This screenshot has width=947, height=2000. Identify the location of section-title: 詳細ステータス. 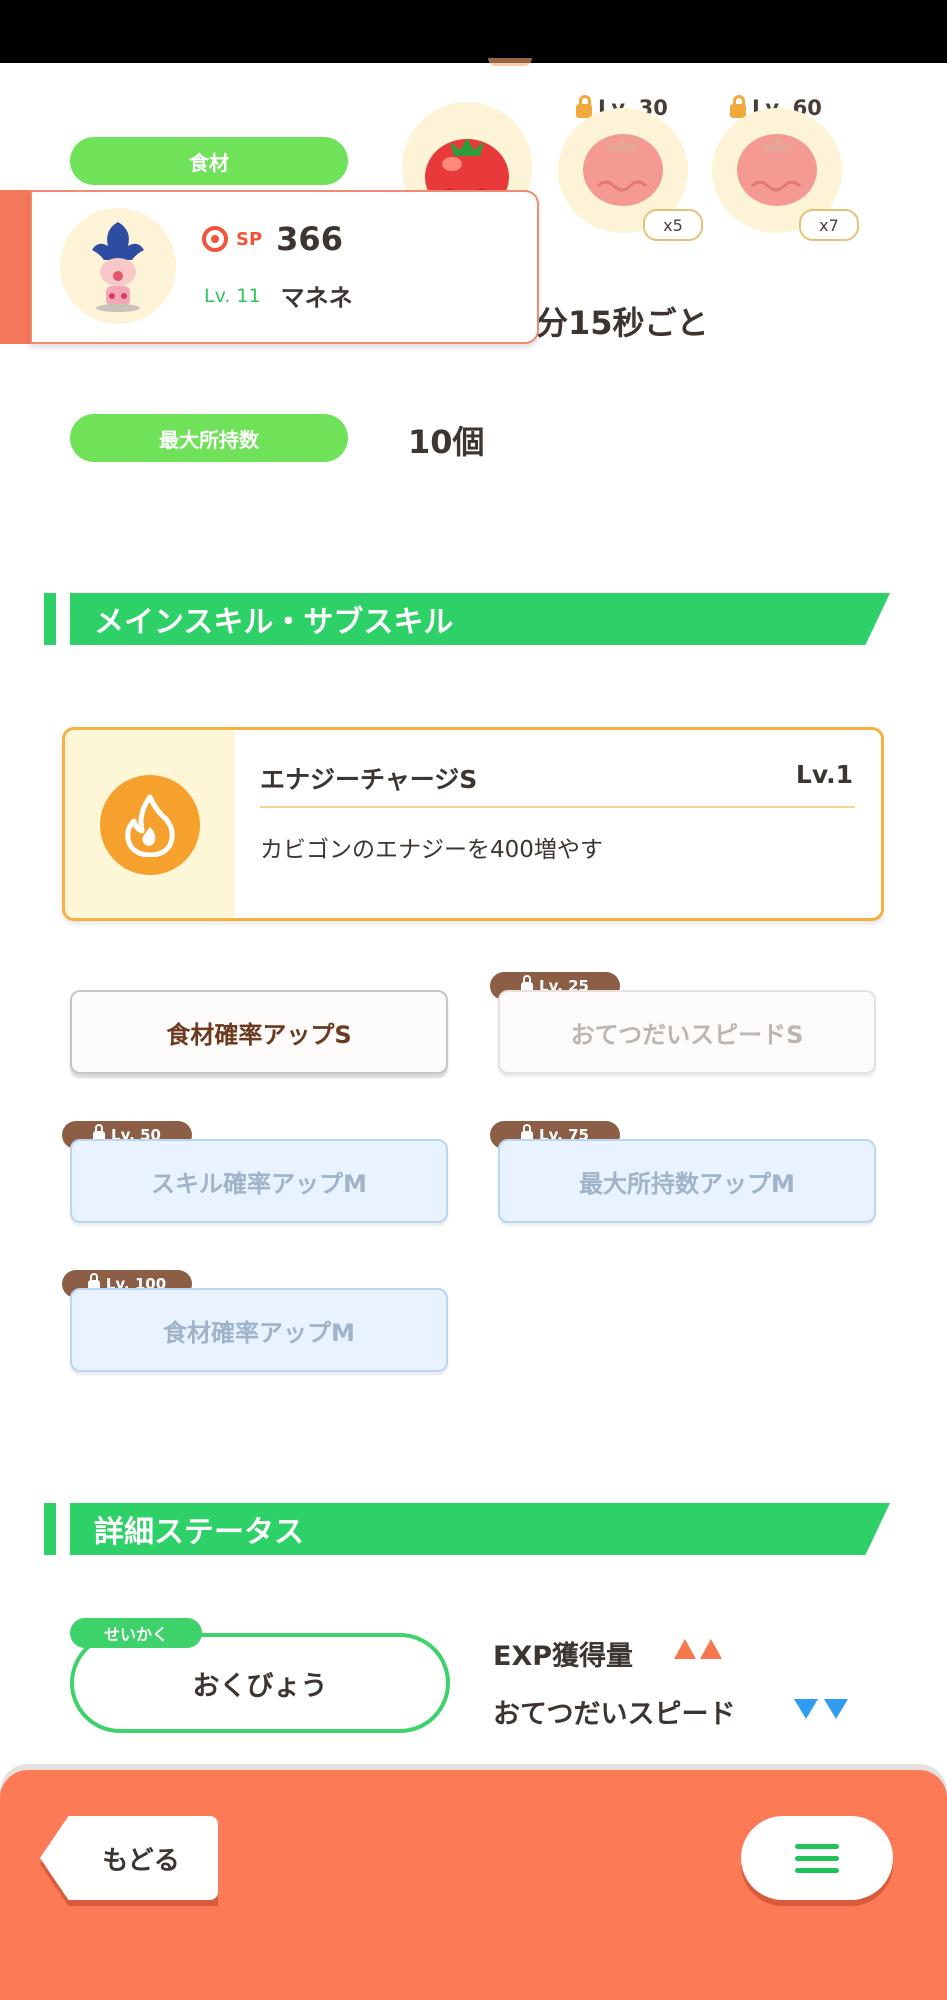
(480, 1529).